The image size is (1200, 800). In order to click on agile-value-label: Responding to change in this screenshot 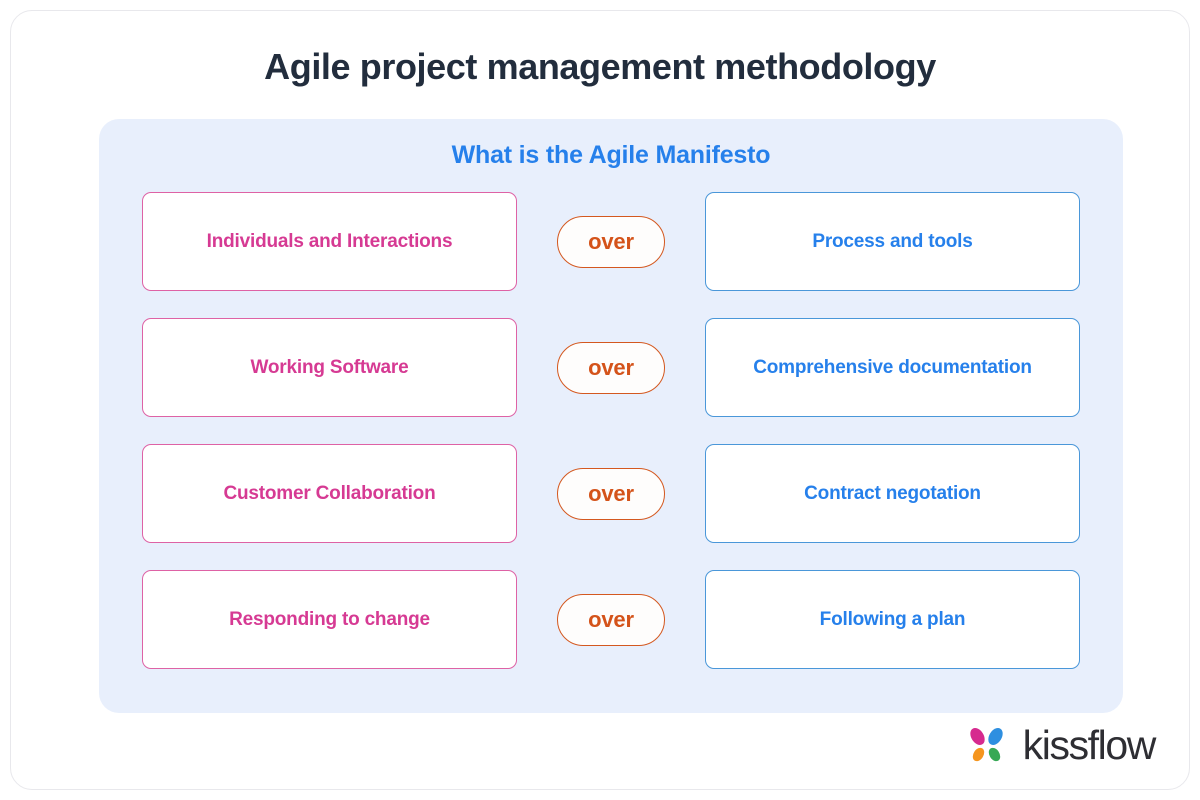, I will do `click(329, 619)`.